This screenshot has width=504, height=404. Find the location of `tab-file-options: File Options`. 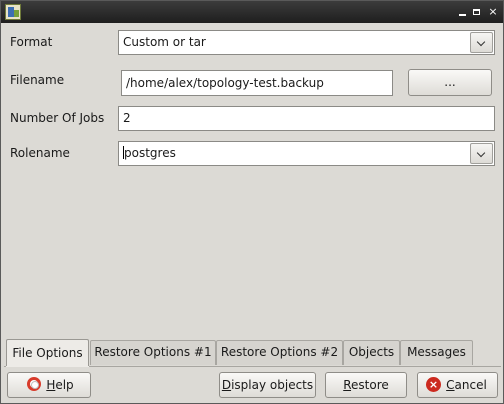

tab-file-options: File Options is located at coordinates (47, 353).